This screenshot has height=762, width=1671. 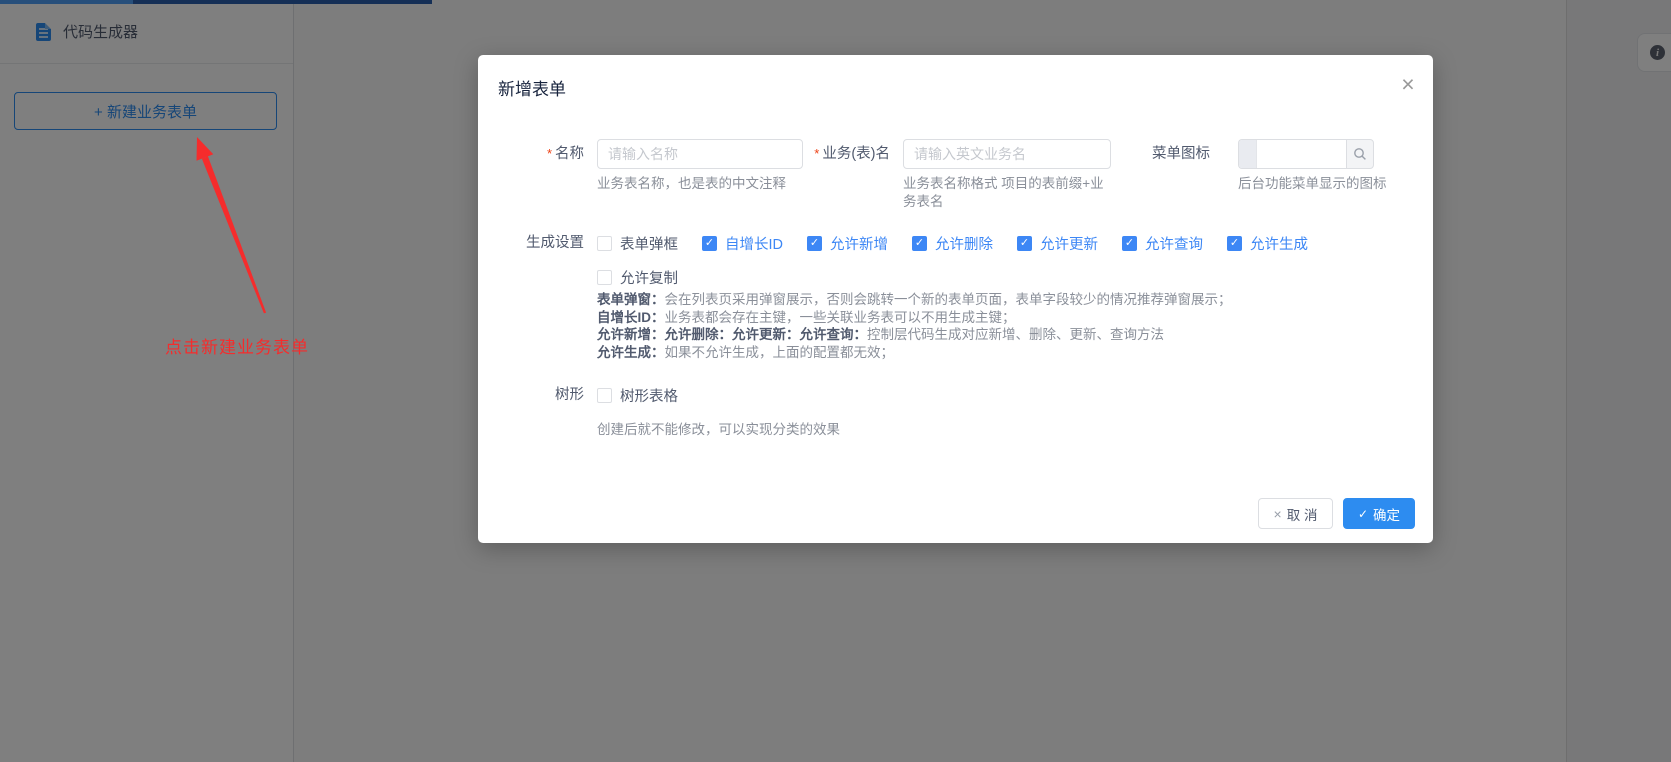 What do you see at coordinates (1003, 192) in the screenshot?
I see `table-name-helper-text: 业务表名称格式 项目的表前缀+业务表名` at bounding box center [1003, 192].